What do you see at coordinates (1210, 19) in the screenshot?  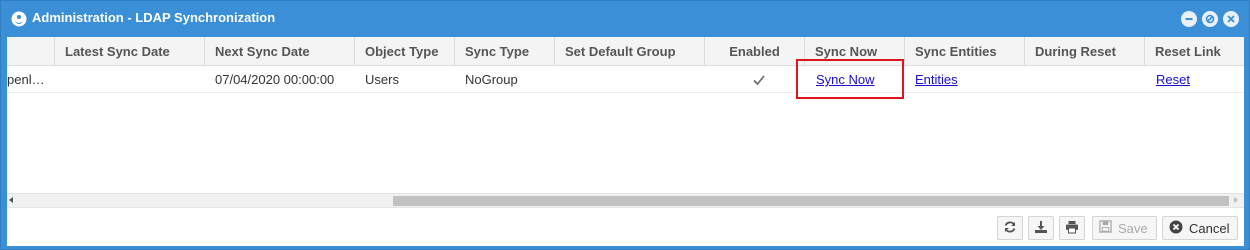 I see `restore-icon` at bounding box center [1210, 19].